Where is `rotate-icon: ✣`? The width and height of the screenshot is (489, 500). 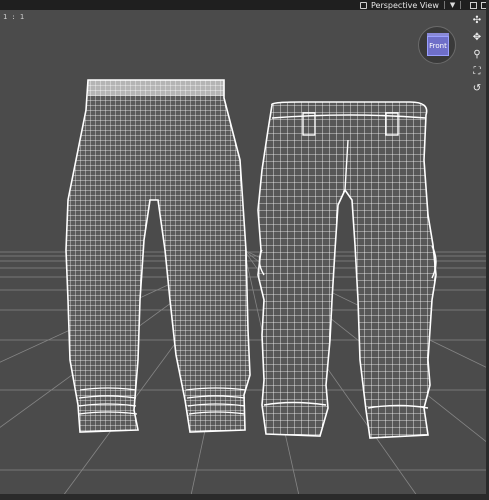 rotate-icon: ✣ is located at coordinates (477, 21).